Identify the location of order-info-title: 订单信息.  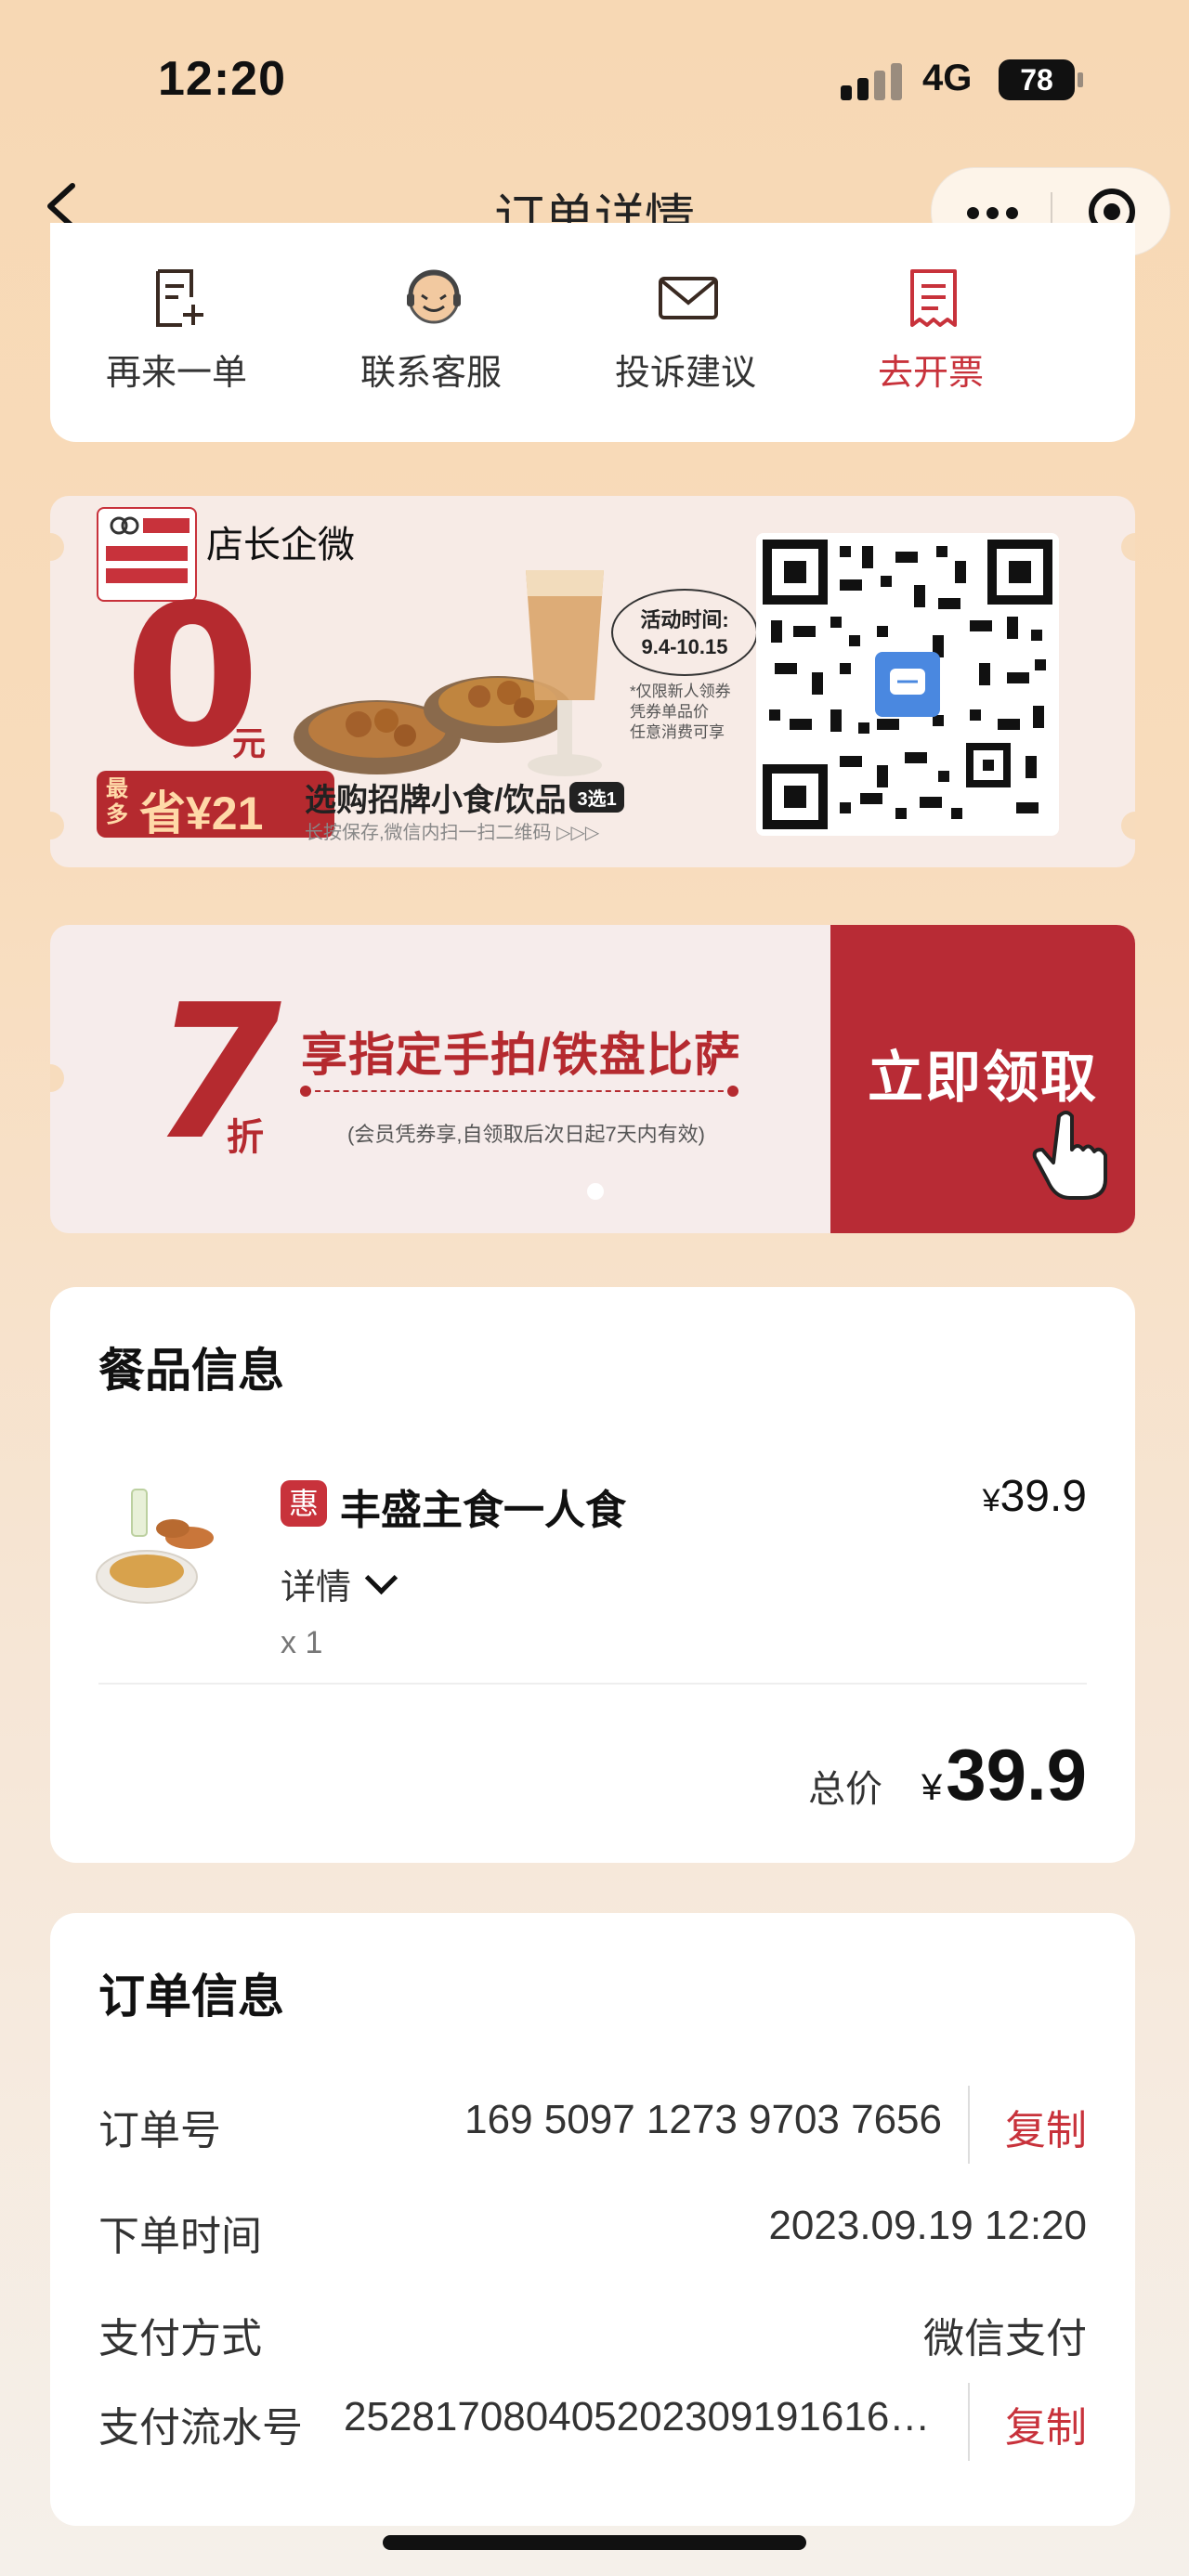
(191, 1997).